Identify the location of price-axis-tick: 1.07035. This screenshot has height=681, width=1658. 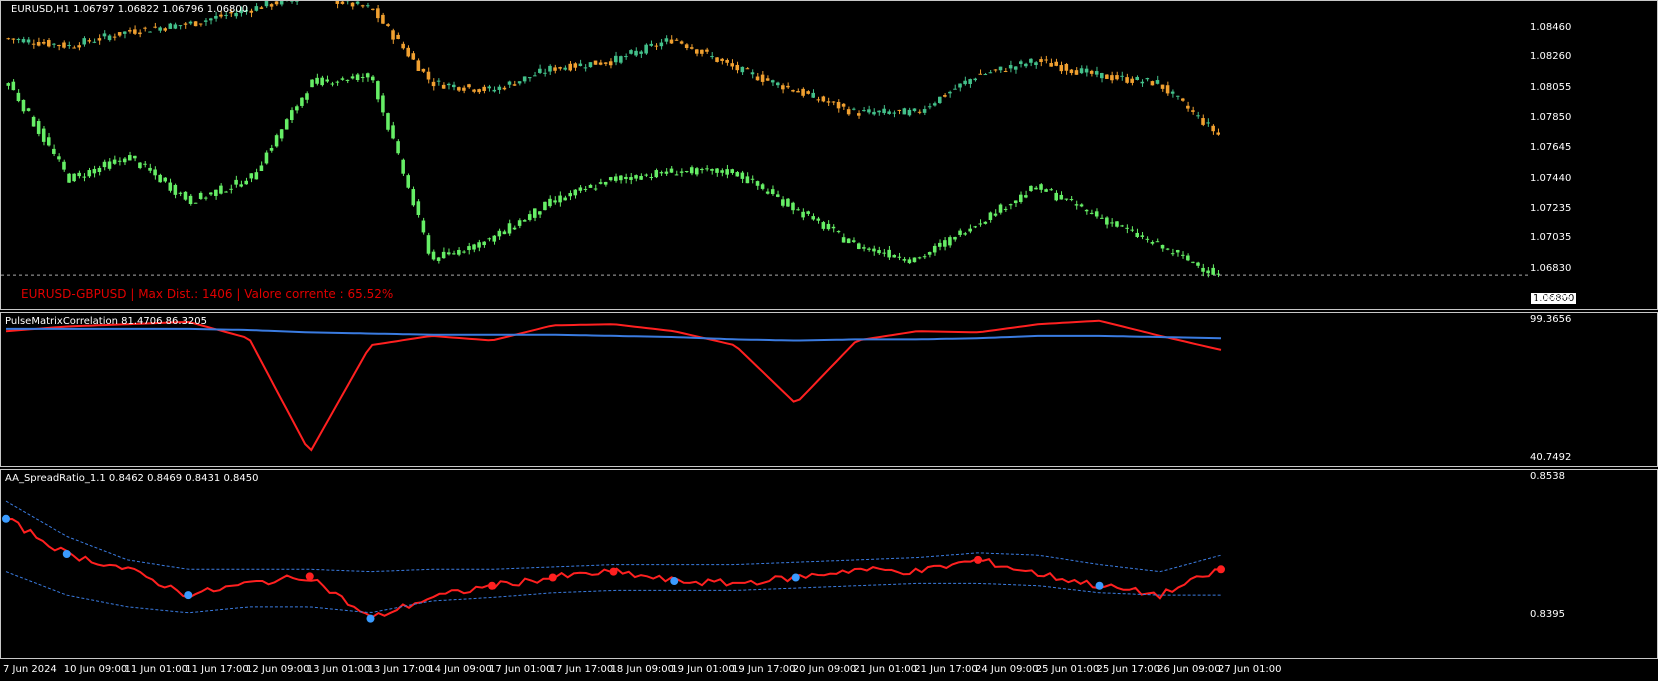
(1551, 238).